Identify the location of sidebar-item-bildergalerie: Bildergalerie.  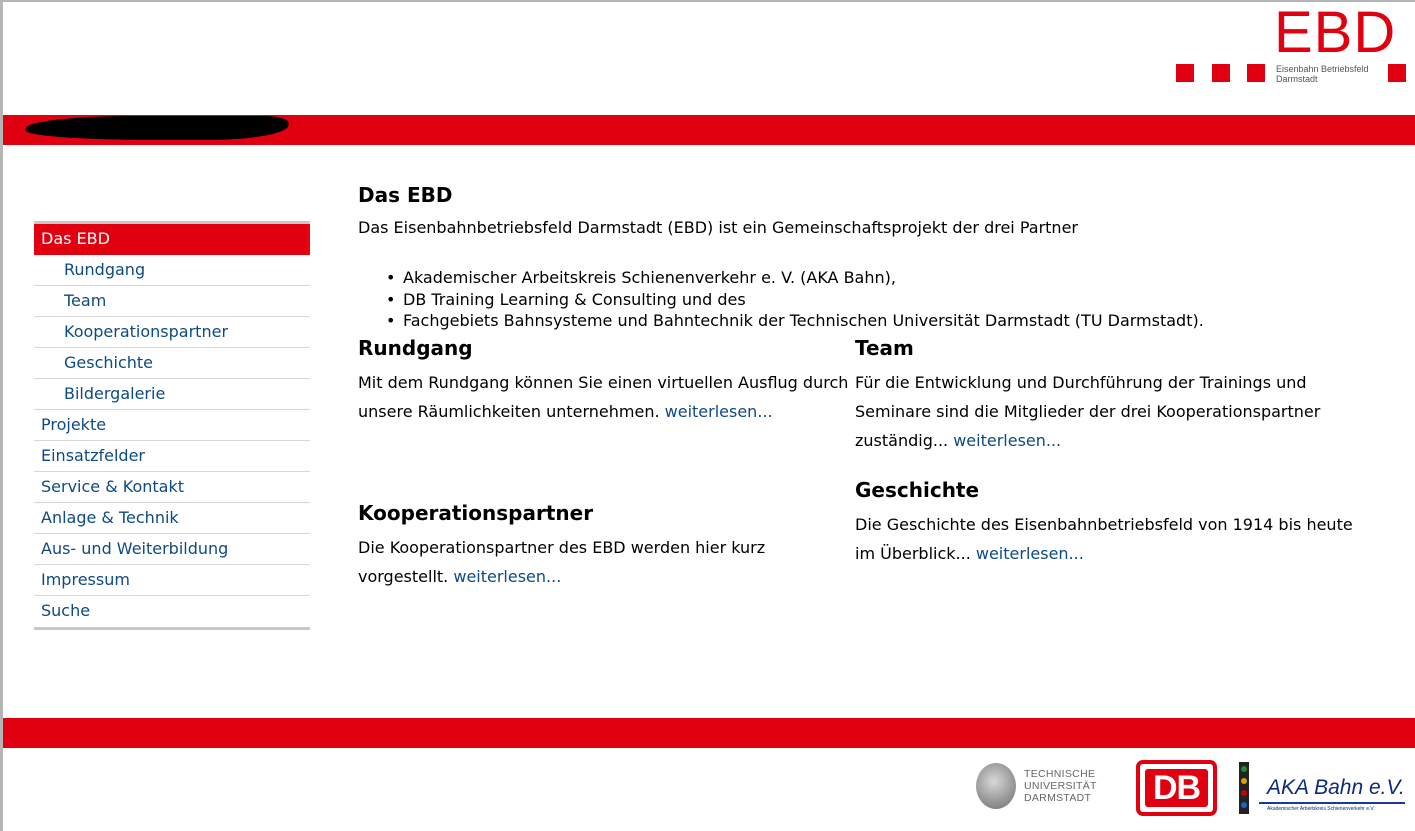
(172, 394).